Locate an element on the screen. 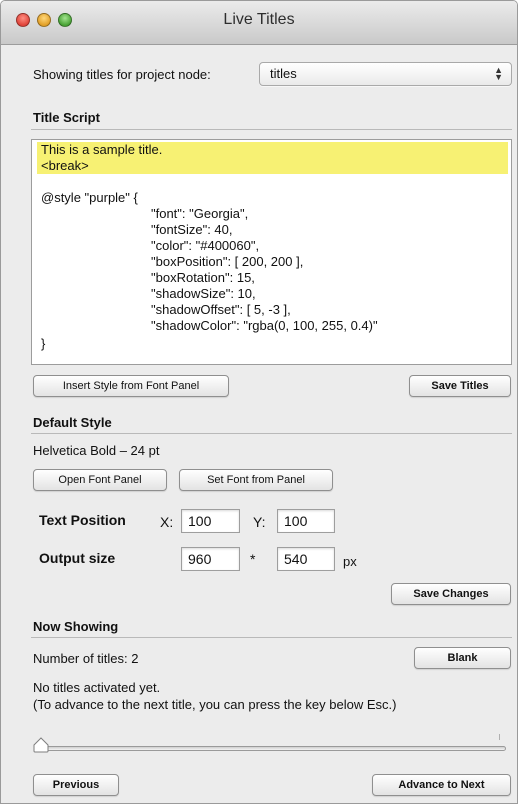  script-line: "shadowOffset": [ 5, -3 ], is located at coordinates (221, 309).